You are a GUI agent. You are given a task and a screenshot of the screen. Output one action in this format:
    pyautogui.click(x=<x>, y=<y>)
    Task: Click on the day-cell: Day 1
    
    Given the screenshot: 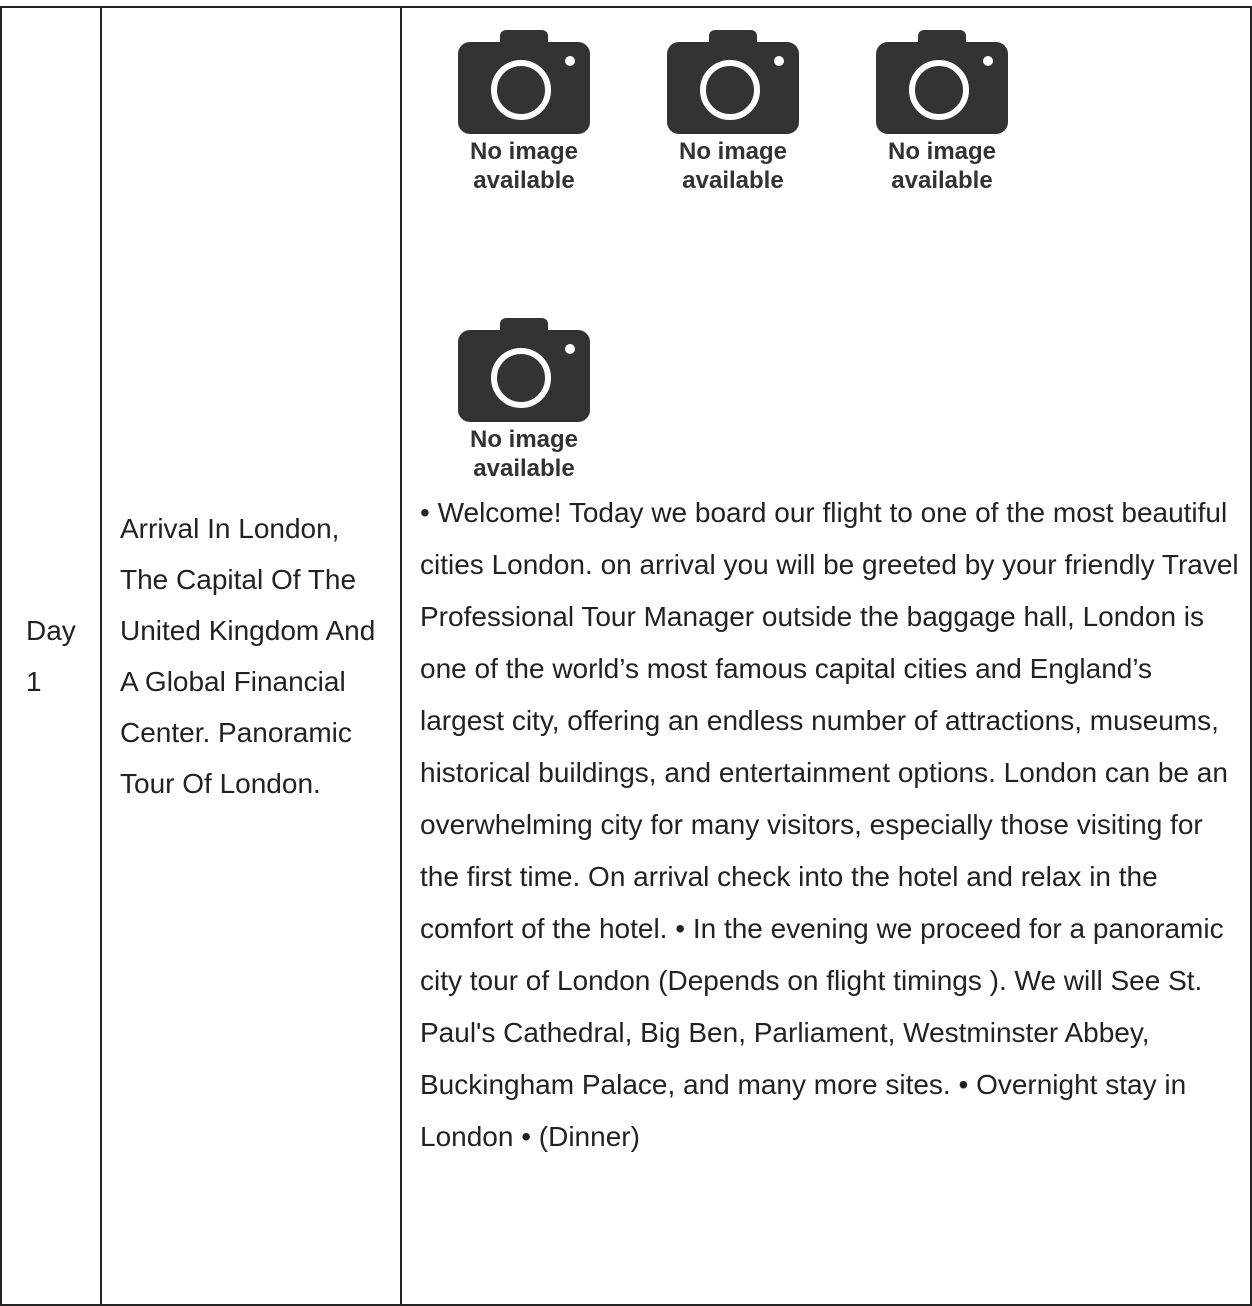 What is the action you would take?
    pyautogui.click(x=51, y=656)
    